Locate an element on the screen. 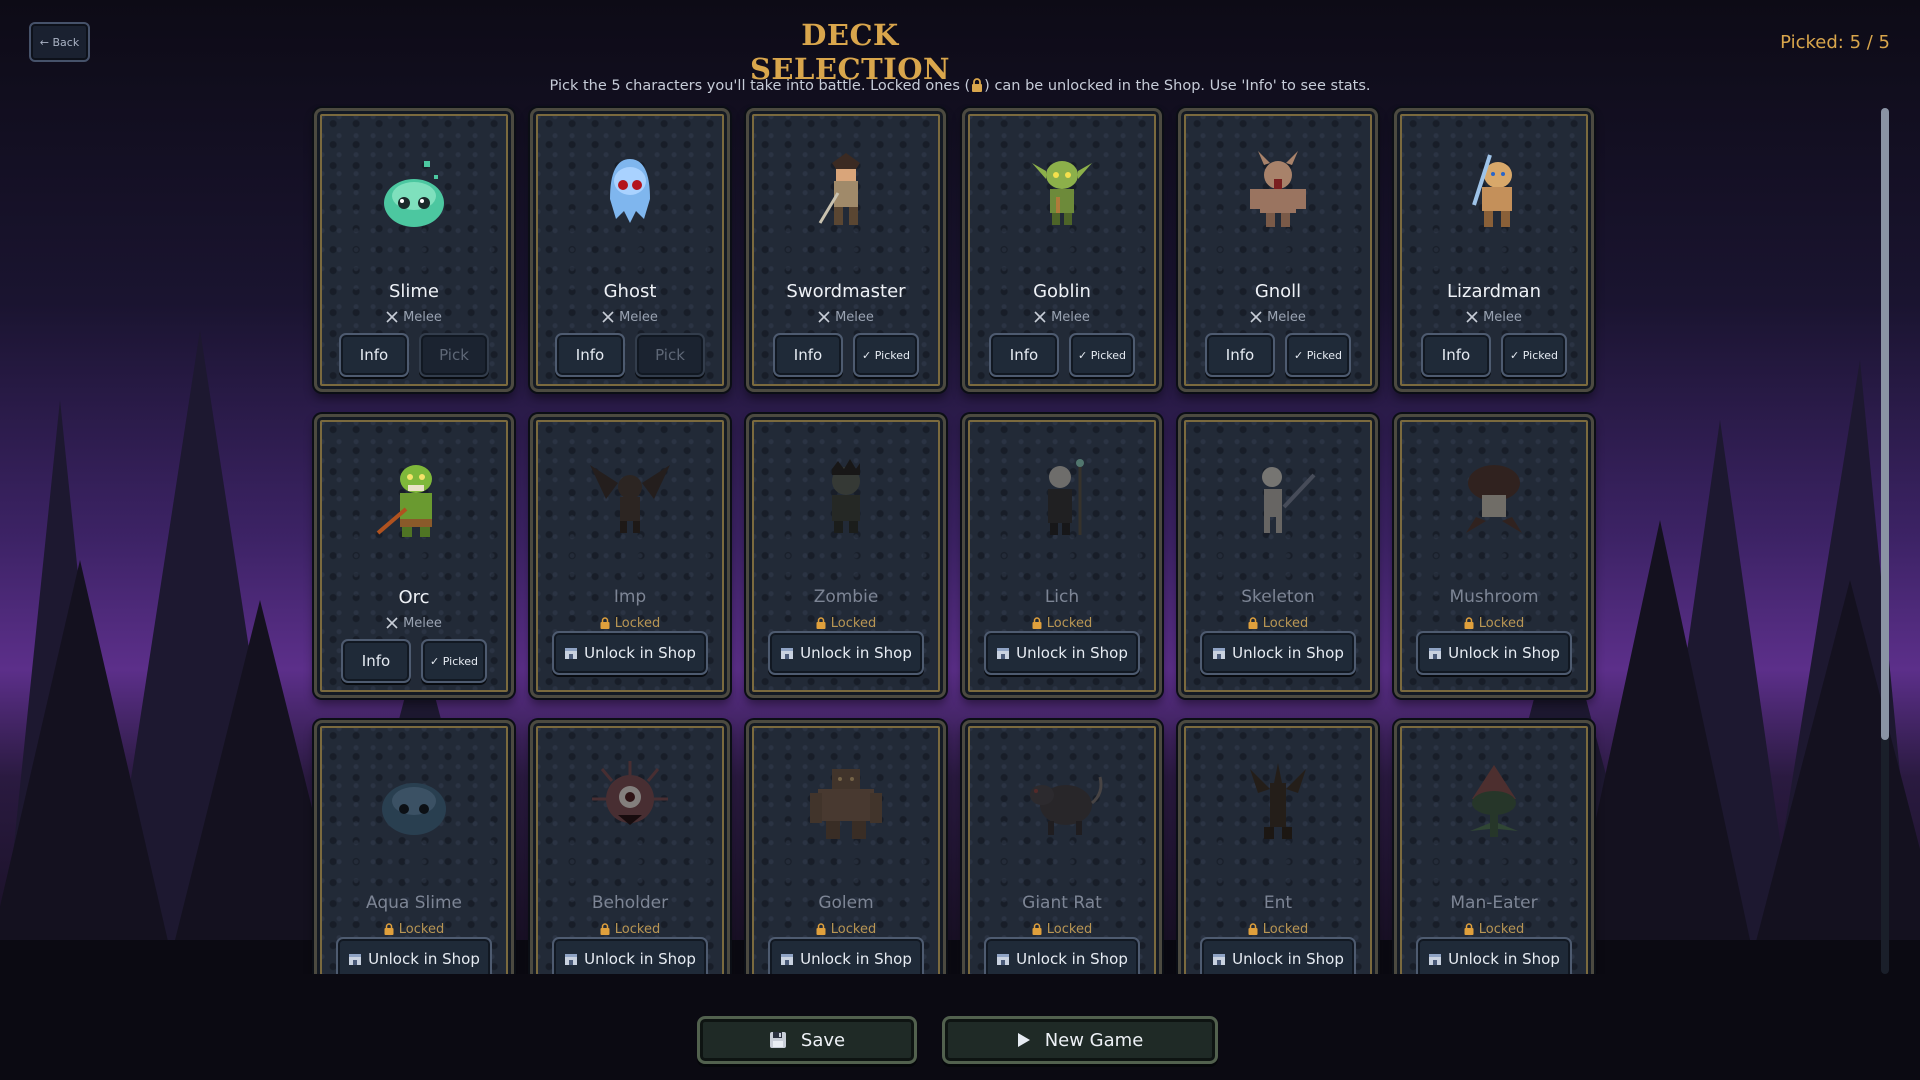  ghost-icon is located at coordinates (630, 191).